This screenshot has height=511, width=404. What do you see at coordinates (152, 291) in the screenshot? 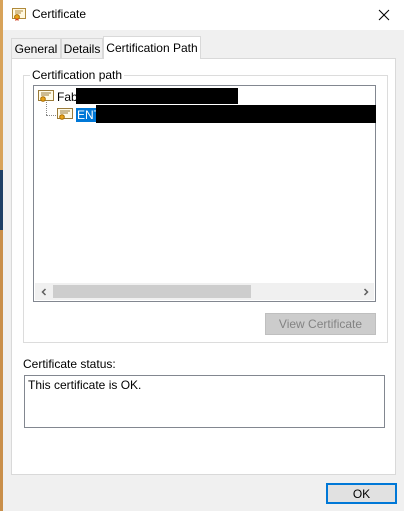
I see `scroll-thumb` at bounding box center [152, 291].